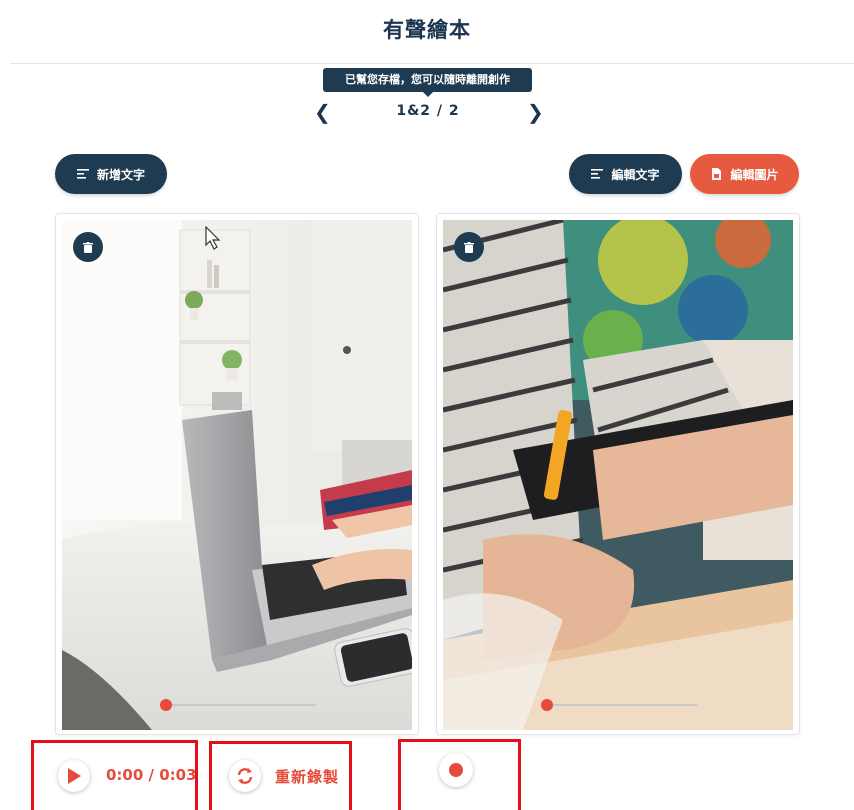  I want to click on edit-image-button: 編輯圖片, so click(744, 174).